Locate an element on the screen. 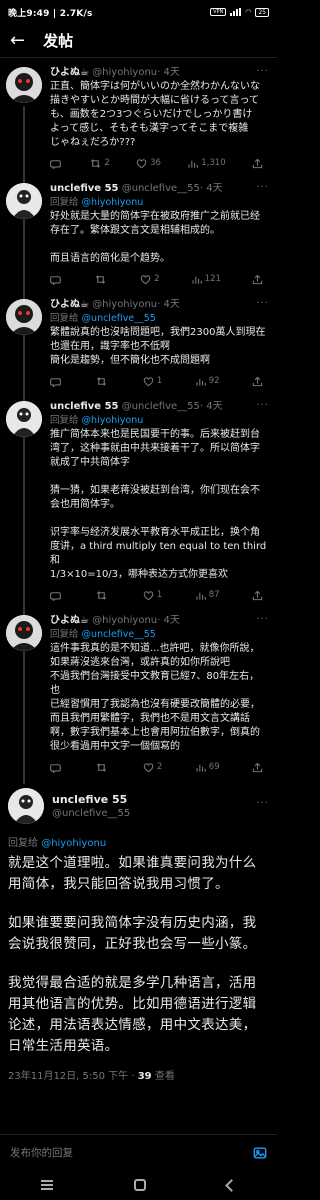 This screenshot has width=320, height=1200. like-button: 36 is located at coordinates (148, 163).